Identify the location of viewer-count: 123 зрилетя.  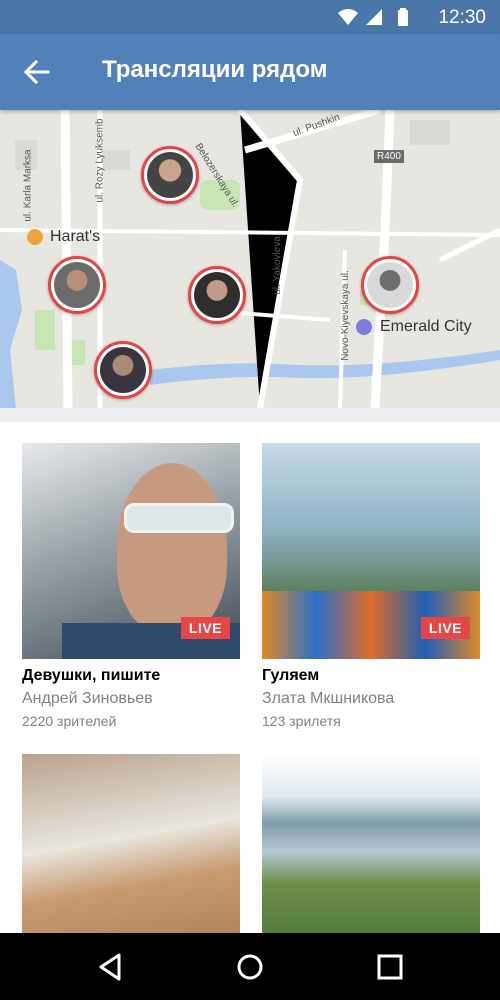
(301, 721).